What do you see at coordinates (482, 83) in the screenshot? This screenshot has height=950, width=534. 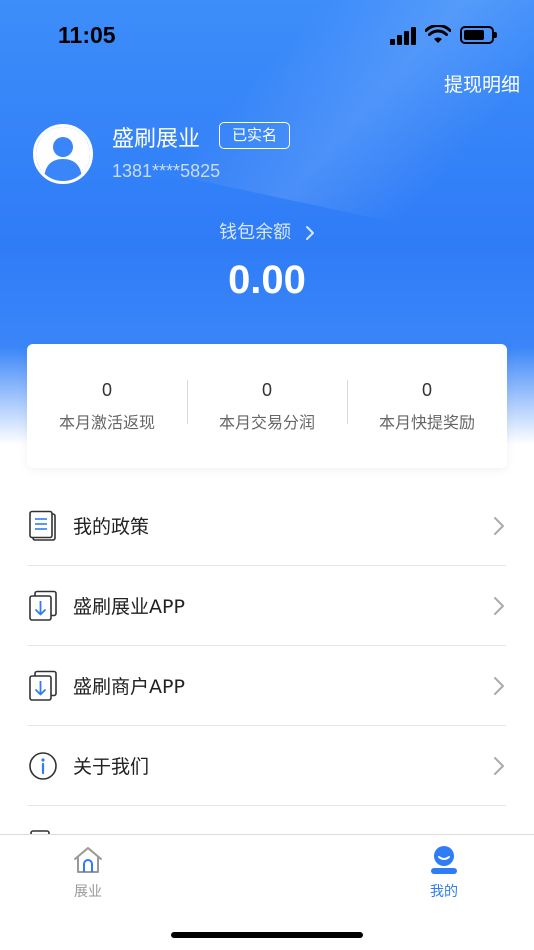 I see `withdraw-detail-link: 提现明细` at bounding box center [482, 83].